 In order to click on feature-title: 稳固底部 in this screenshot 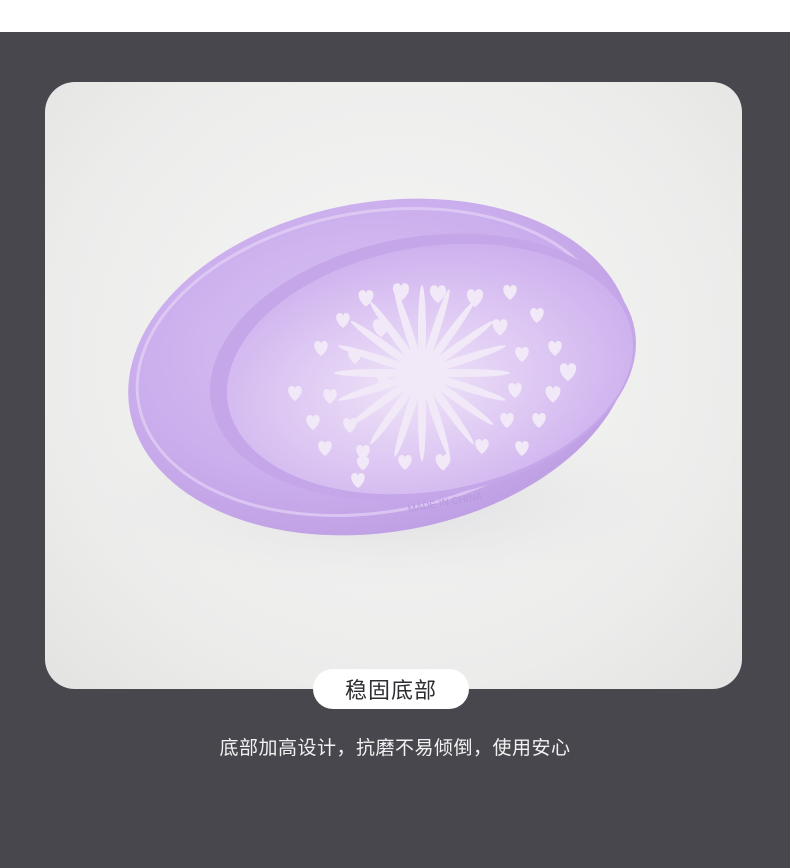, I will do `click(390, 691)`.